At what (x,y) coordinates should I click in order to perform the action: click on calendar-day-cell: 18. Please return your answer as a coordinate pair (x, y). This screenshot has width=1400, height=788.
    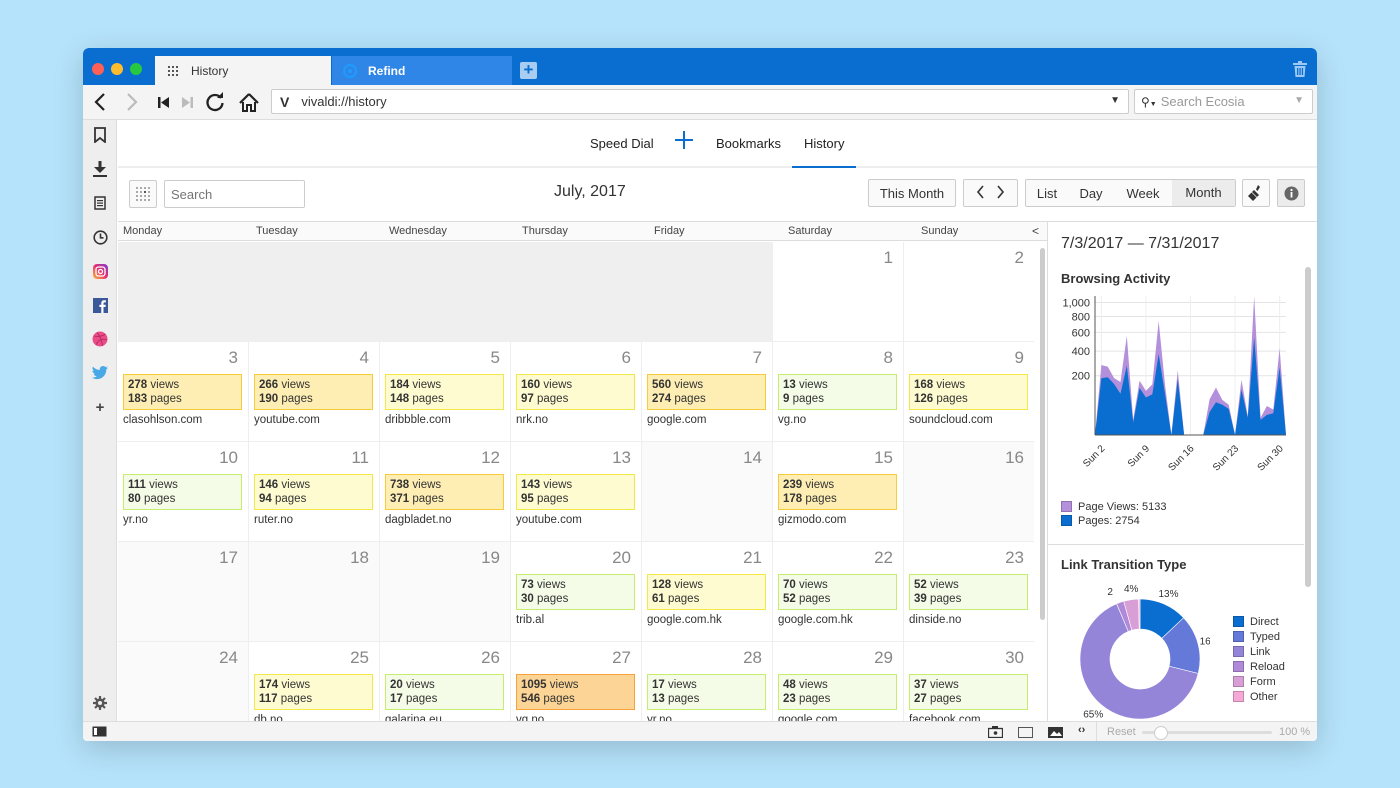
    Looking at the image, I should click on (314, 592).